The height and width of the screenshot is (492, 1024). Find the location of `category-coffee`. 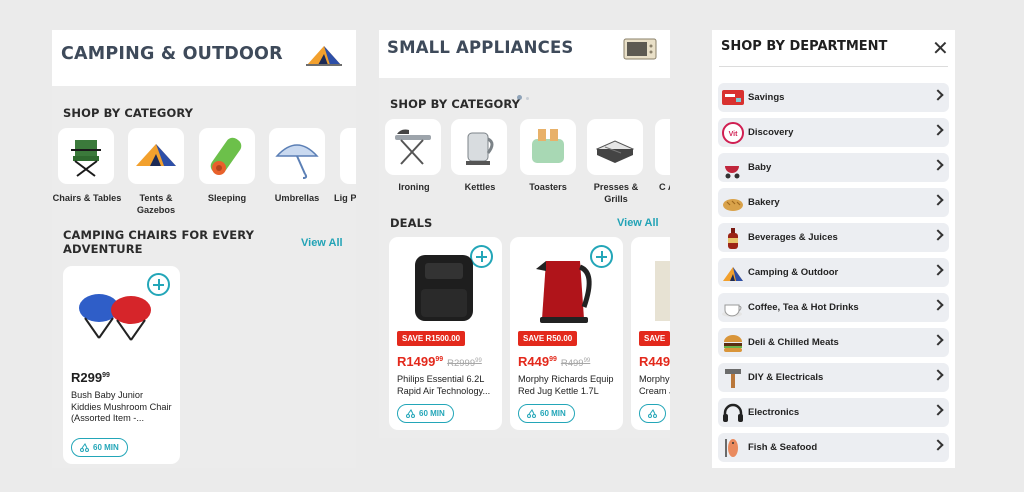

category-coffee is located at coordinates (662, 147).